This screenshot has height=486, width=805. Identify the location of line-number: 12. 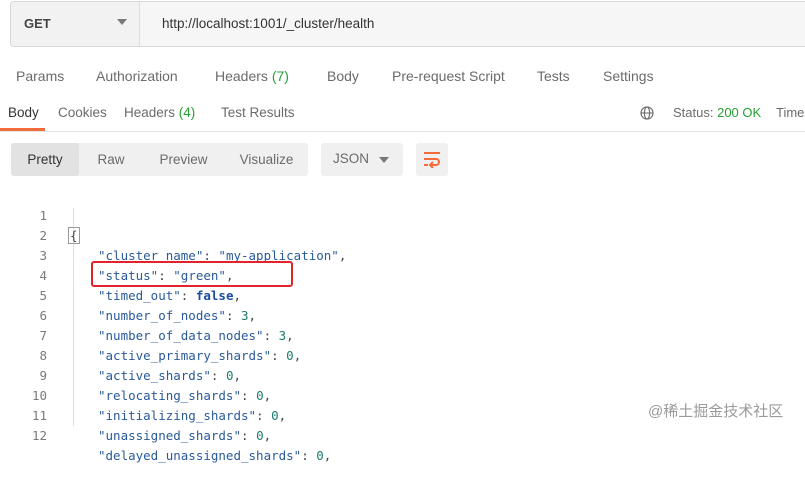
(39, 435).